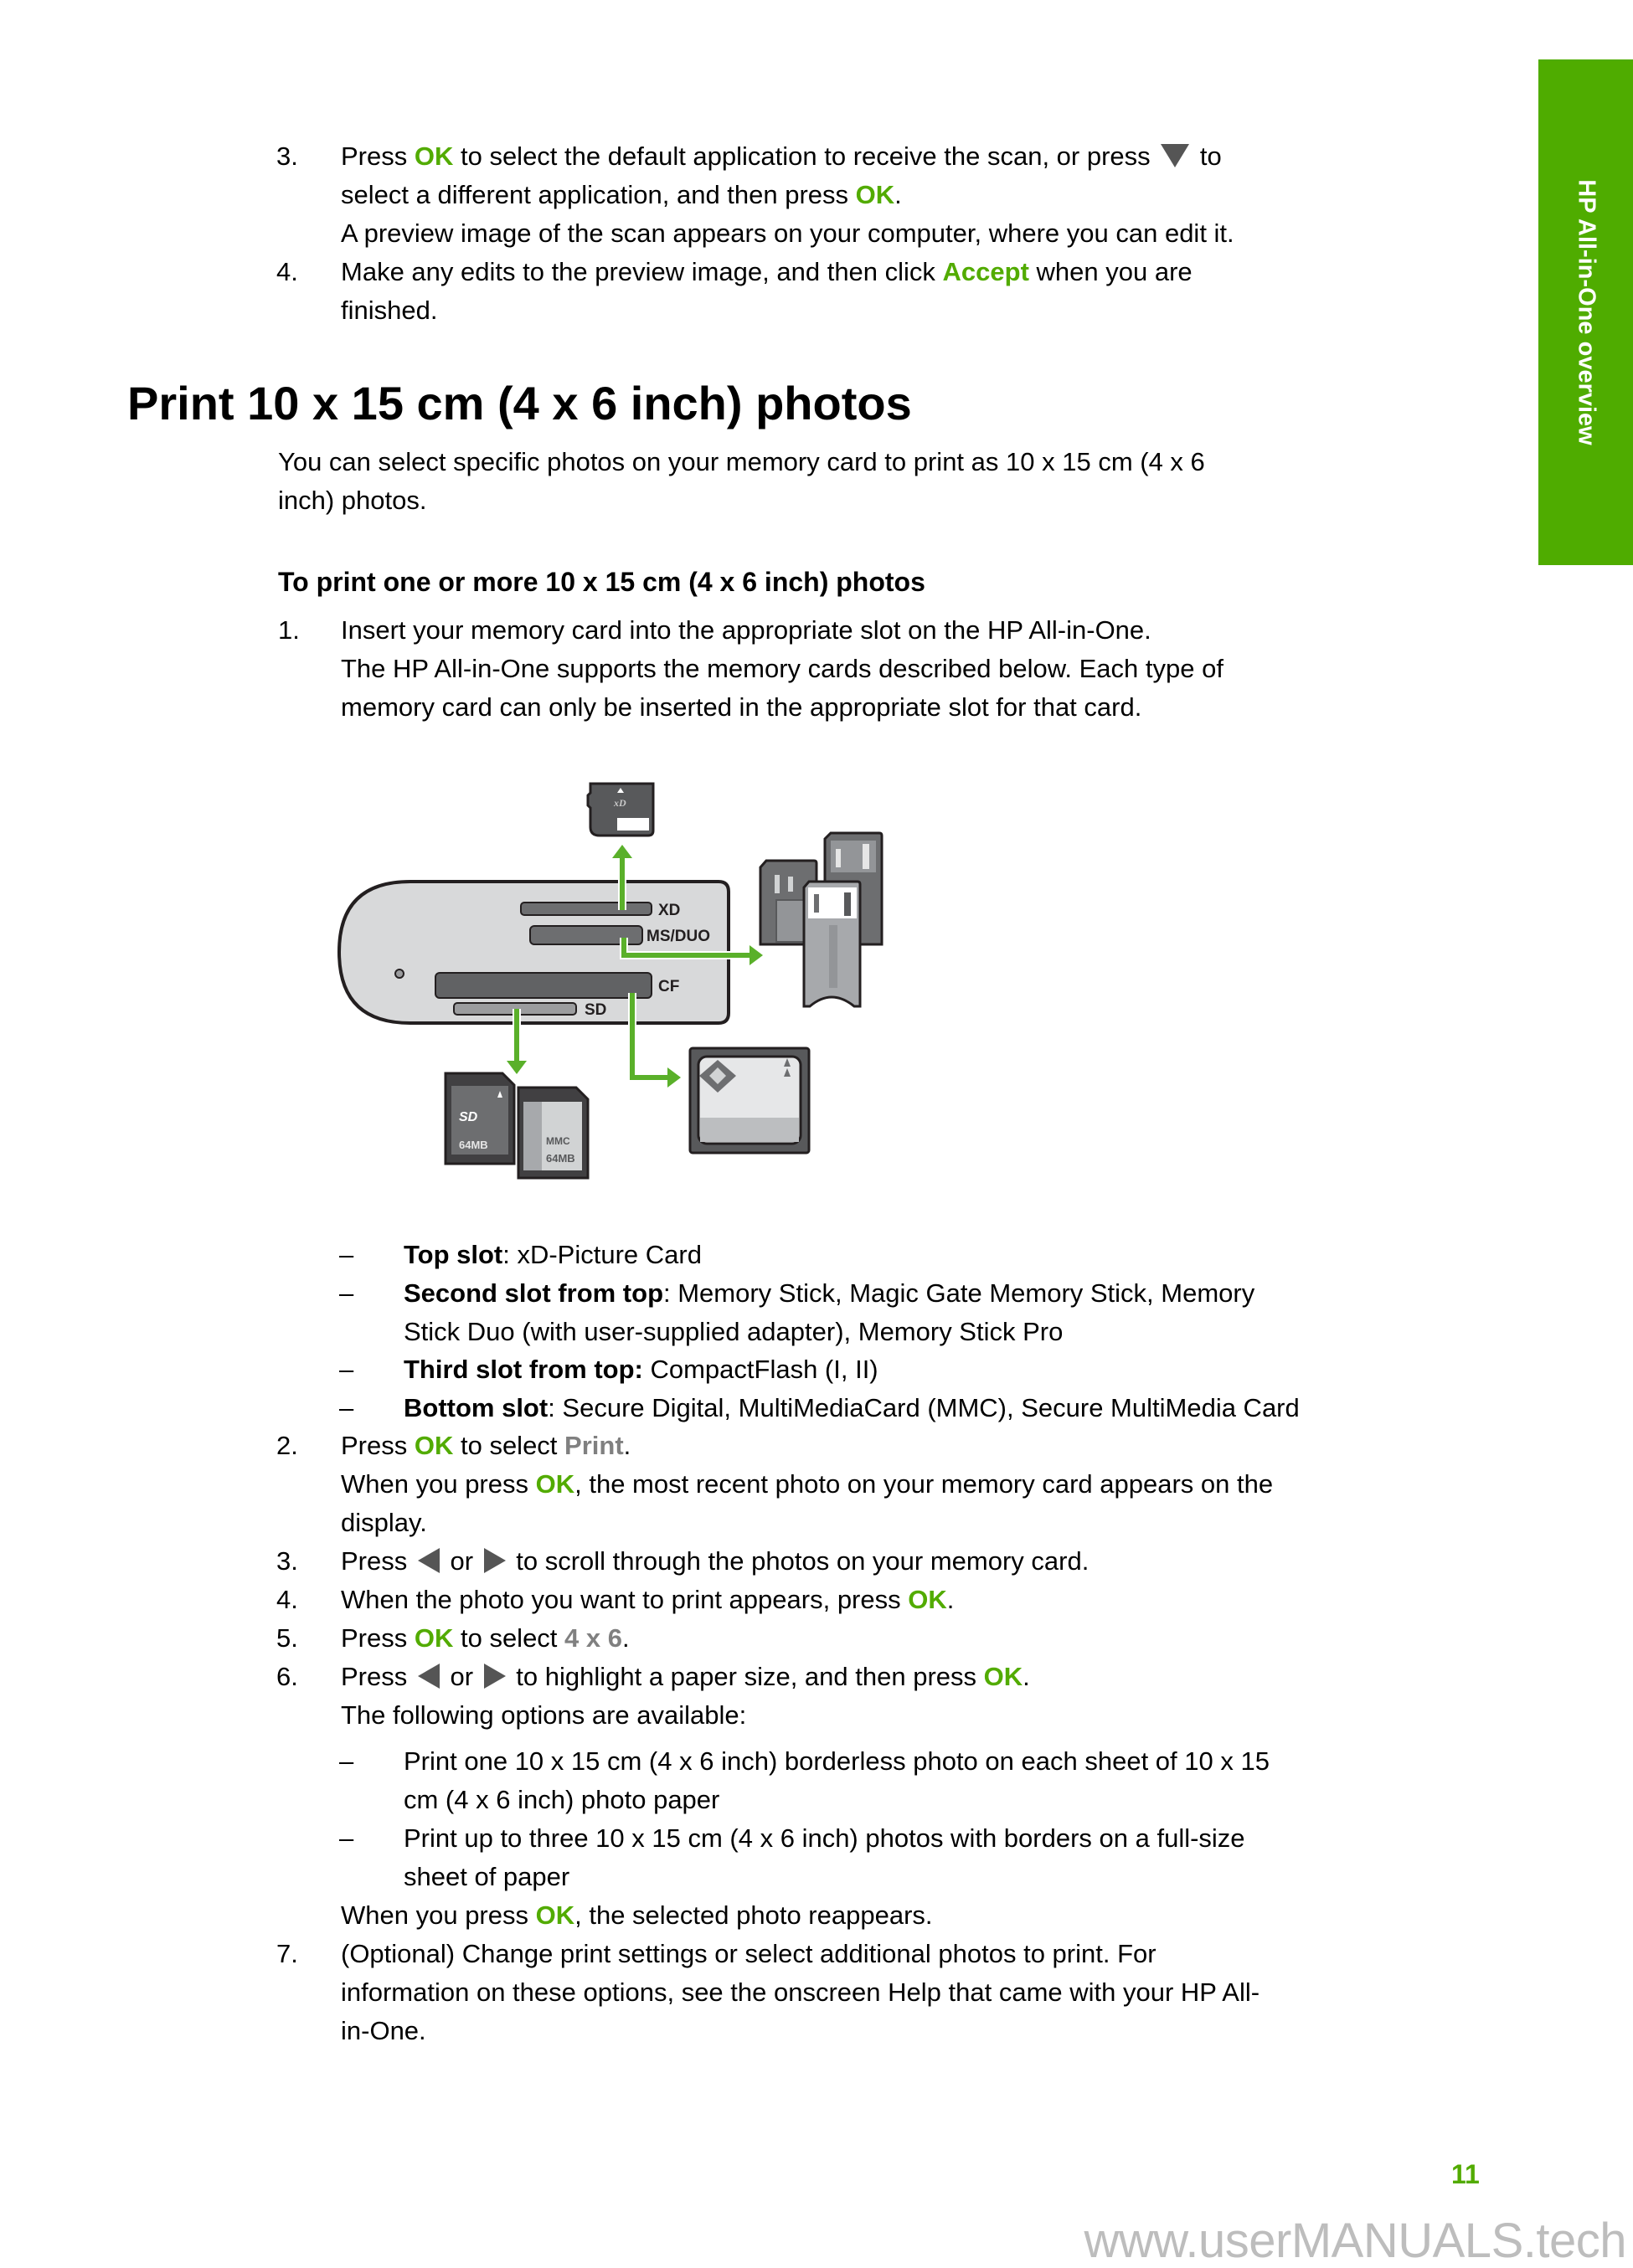 The image size is (1633, 2268). Describe the element at coordinates (753, 1915) in the screenshot. I see `text: , the selected photo reappears.` at that location.